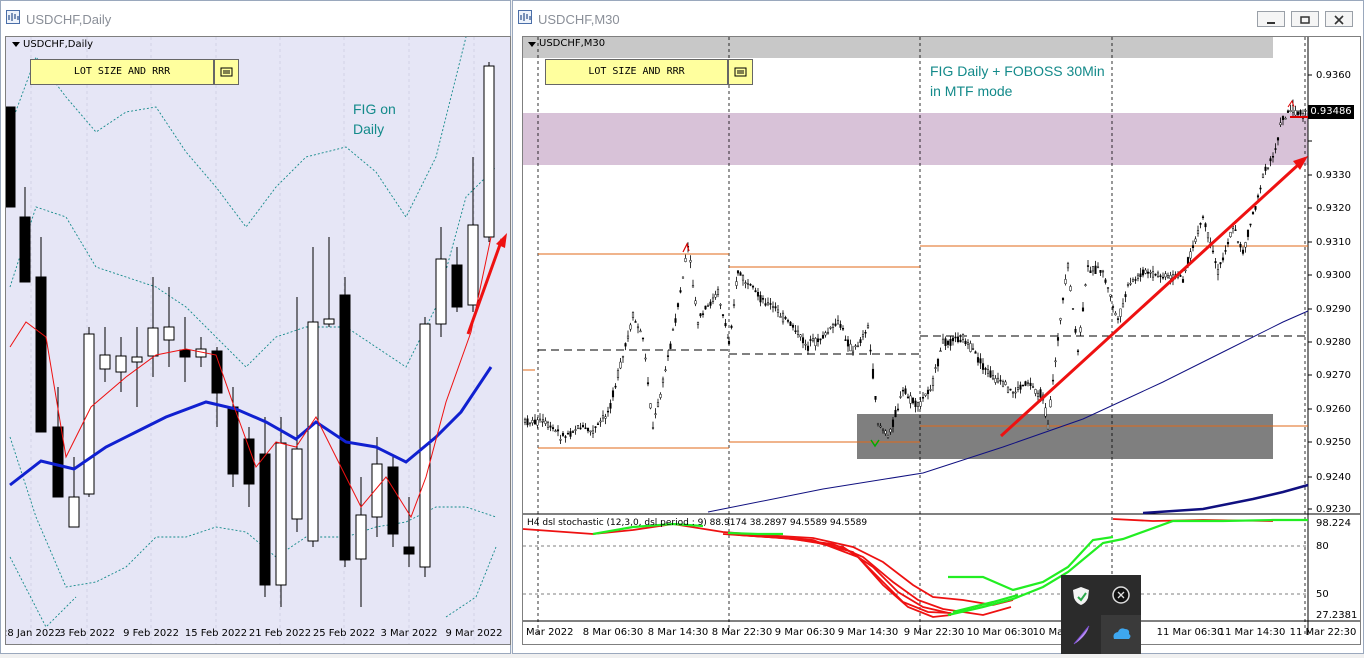 The height and width of the screenshot is (658, 1364). I want to click on daily-x-tick: 25 Feb 2022, so click(344, 633).